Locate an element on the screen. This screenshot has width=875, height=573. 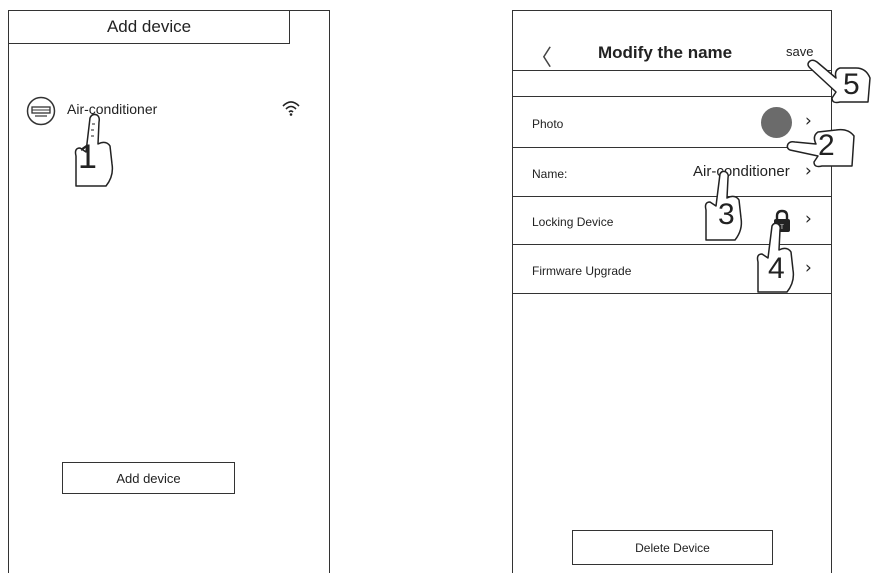
ac-unit-icon is located at coordinates (41, 111).